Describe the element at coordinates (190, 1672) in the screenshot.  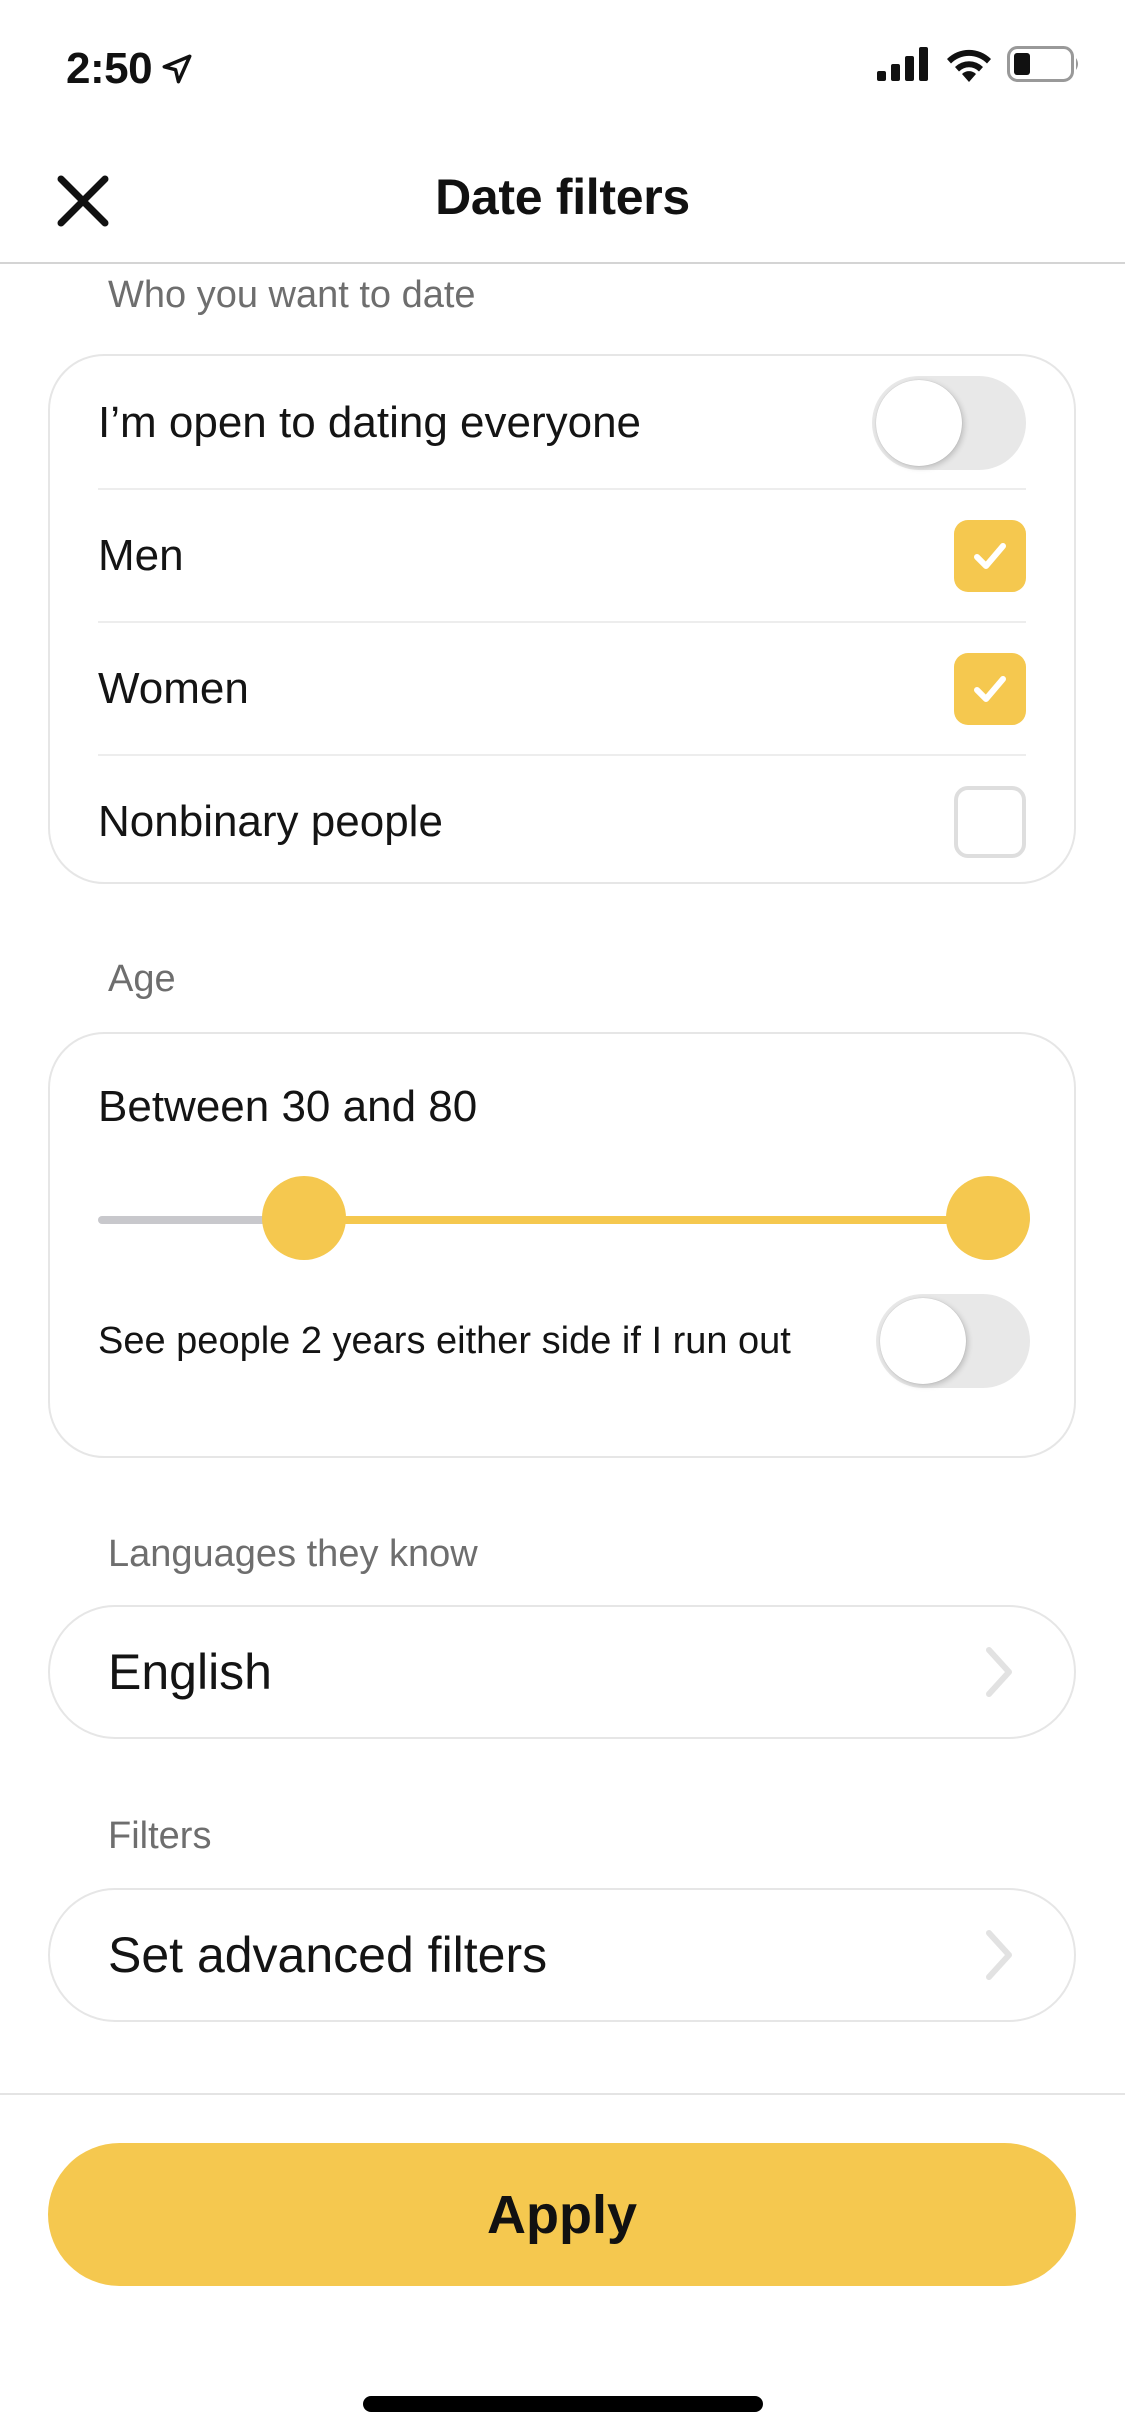
I see `languages-value: English` at that location.